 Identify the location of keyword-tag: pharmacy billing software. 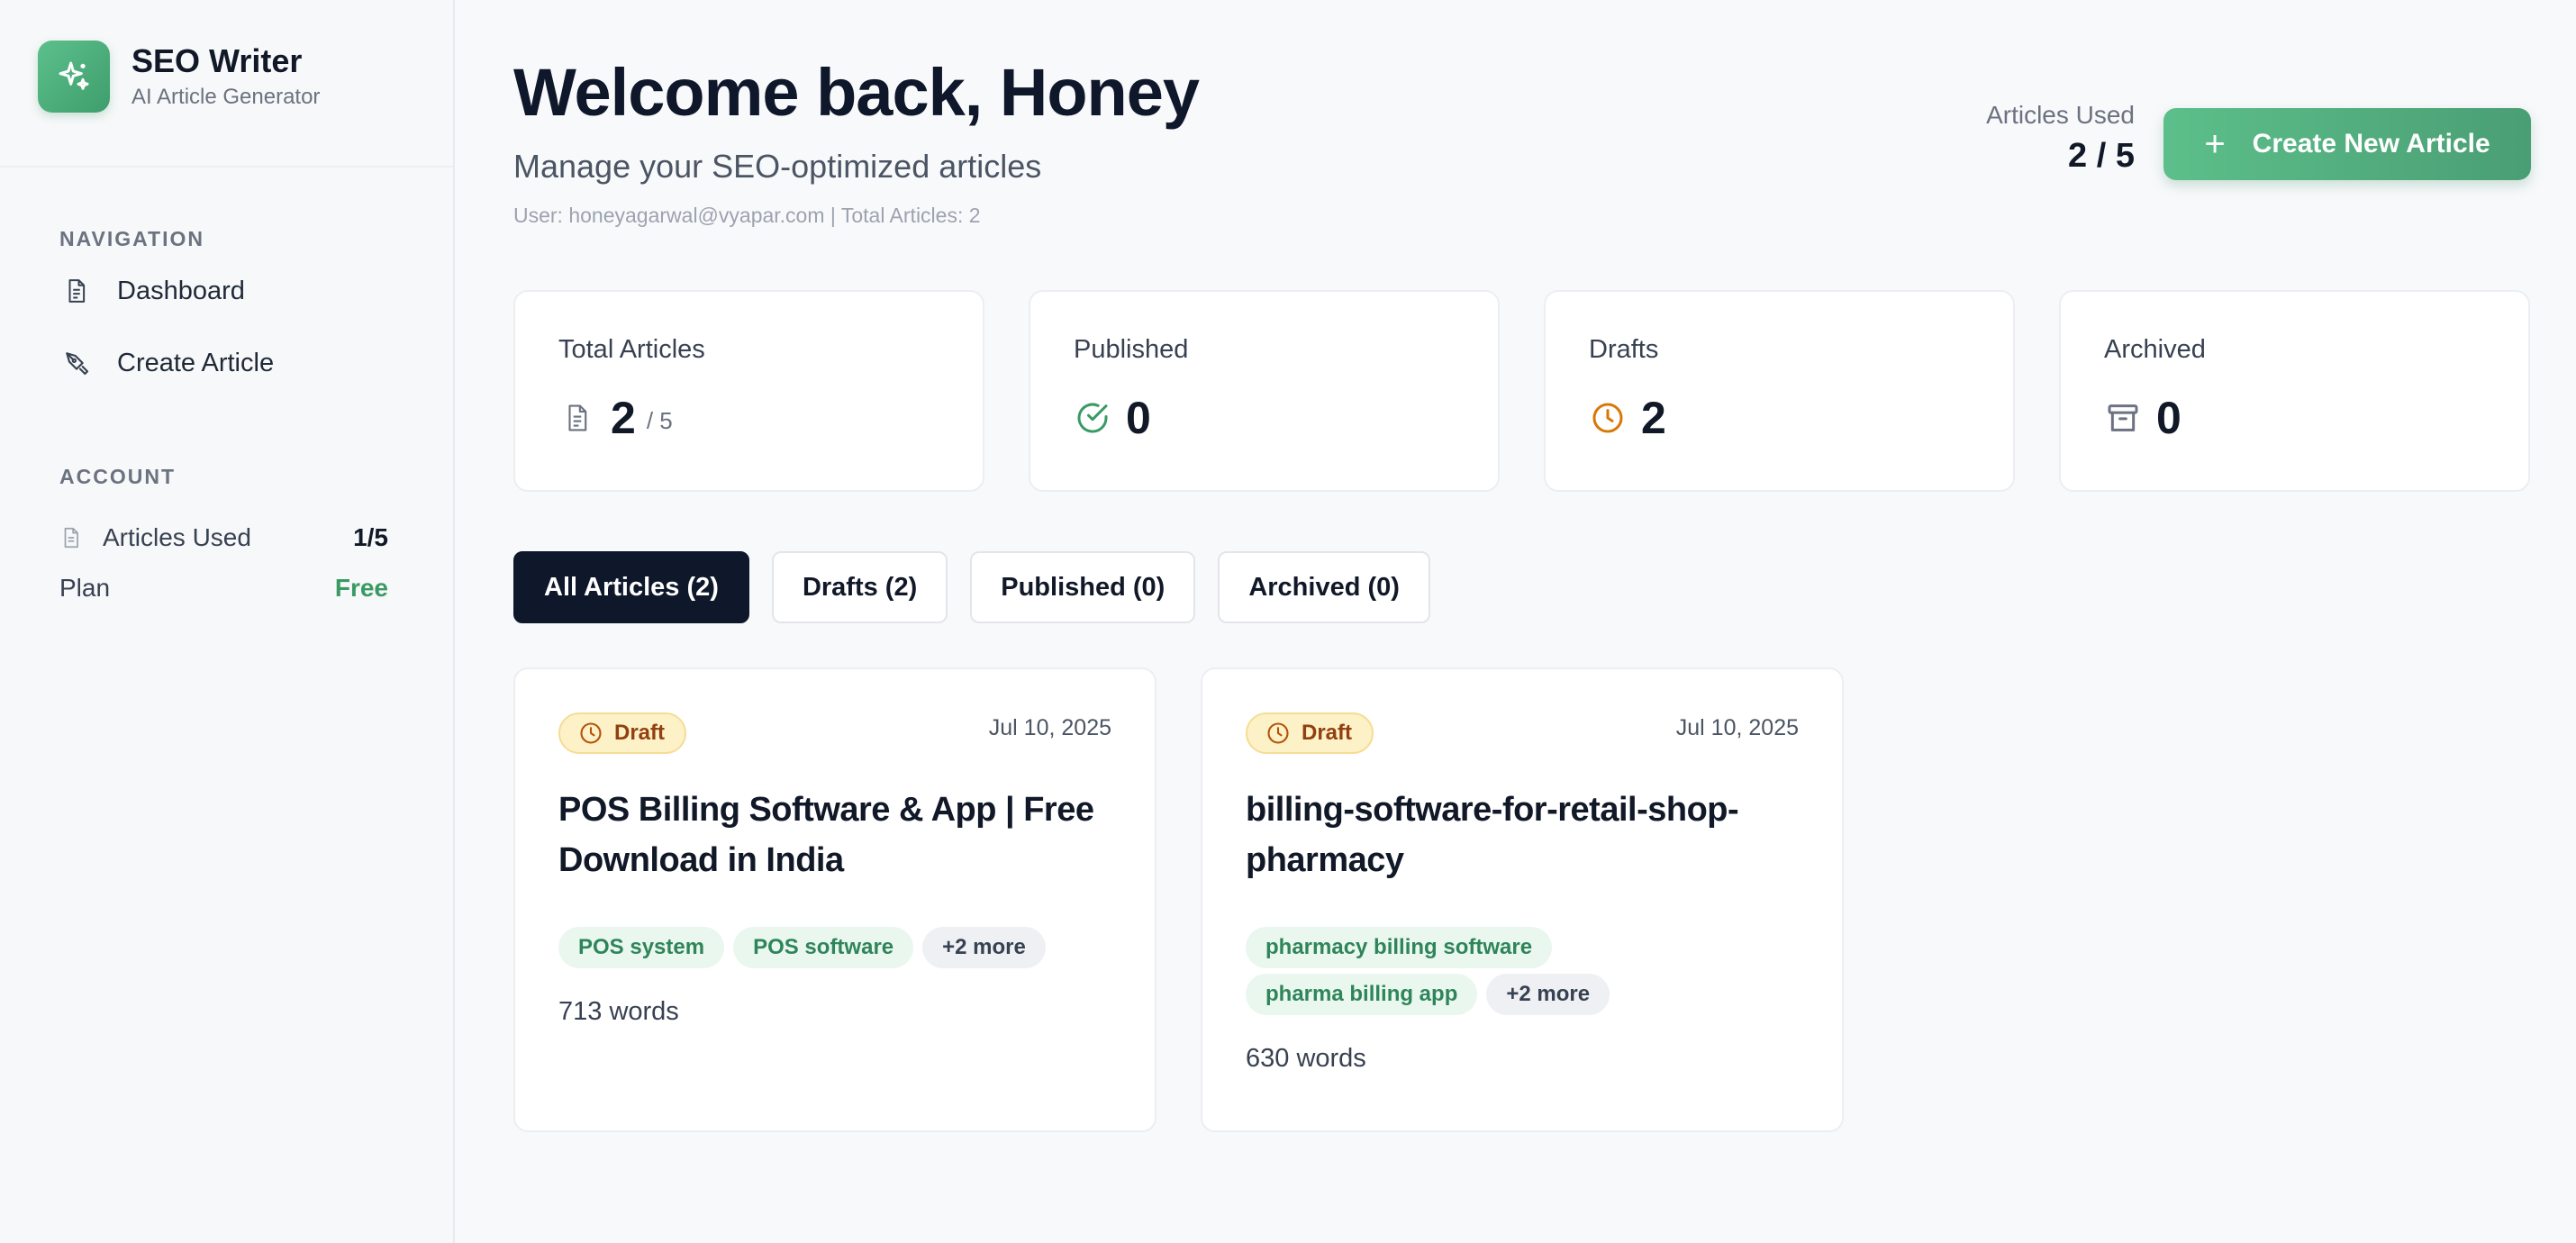
(1399, 947).